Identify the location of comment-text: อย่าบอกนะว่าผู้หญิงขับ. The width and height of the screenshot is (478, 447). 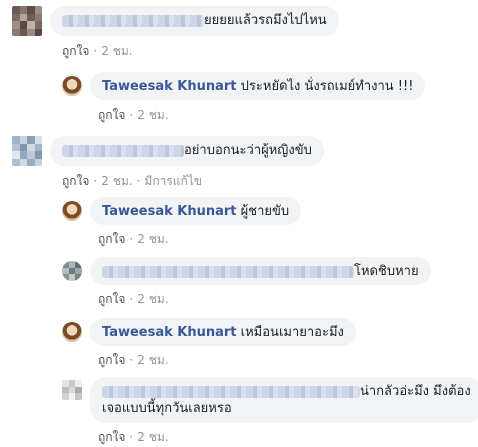
(248, 150).